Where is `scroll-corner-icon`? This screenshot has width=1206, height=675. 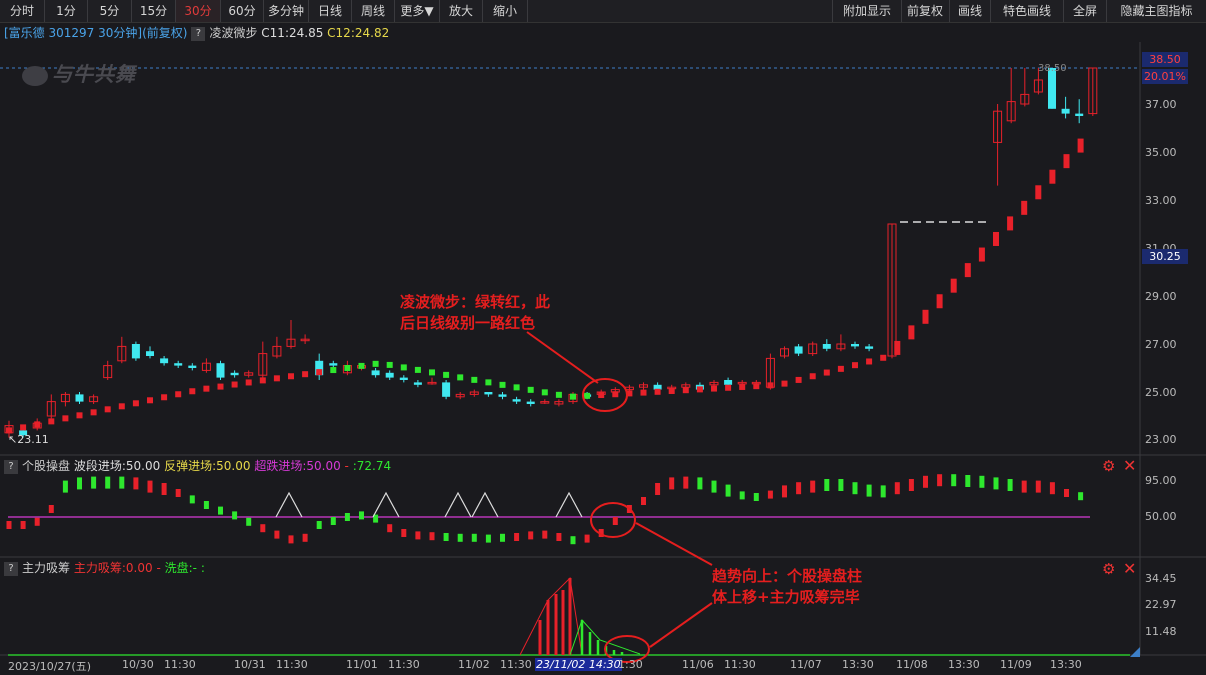
scroll-corner-icon is located at coordinates (1135, 652).